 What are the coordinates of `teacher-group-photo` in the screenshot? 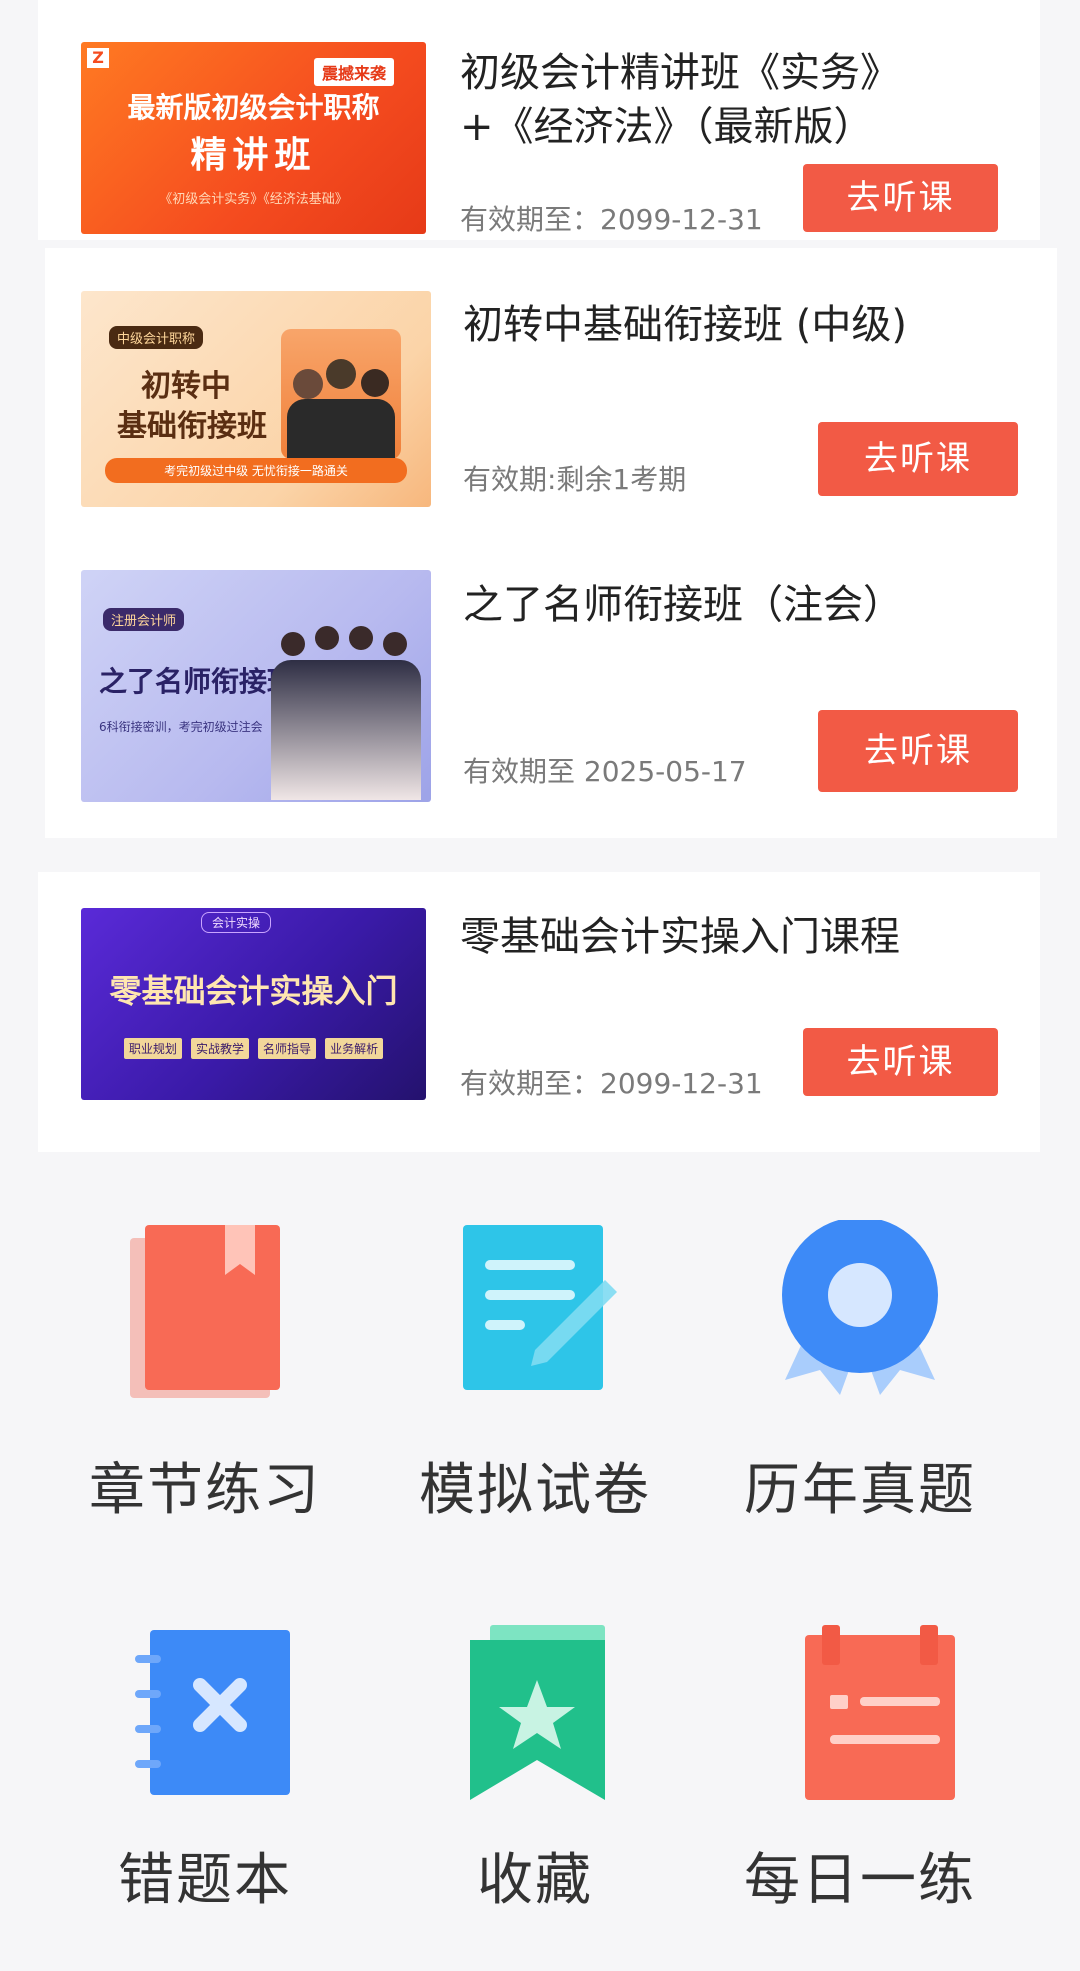 It's located at (348, 711).